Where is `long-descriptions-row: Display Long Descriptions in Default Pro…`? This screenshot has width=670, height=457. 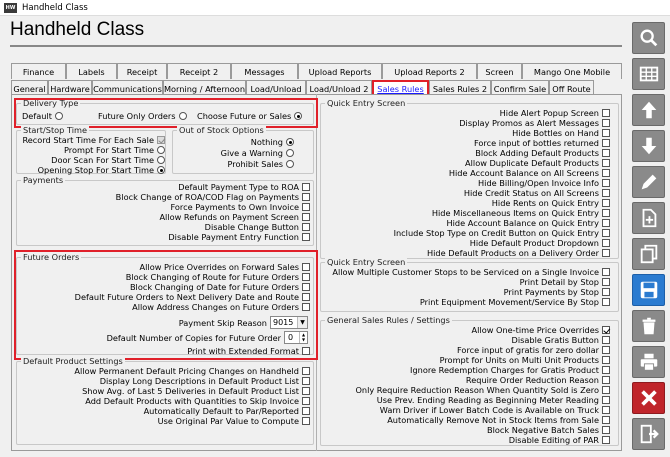 long-descriptions-row: Display Long Descriptions in Default Pro… is located at coordinates (205, 381).